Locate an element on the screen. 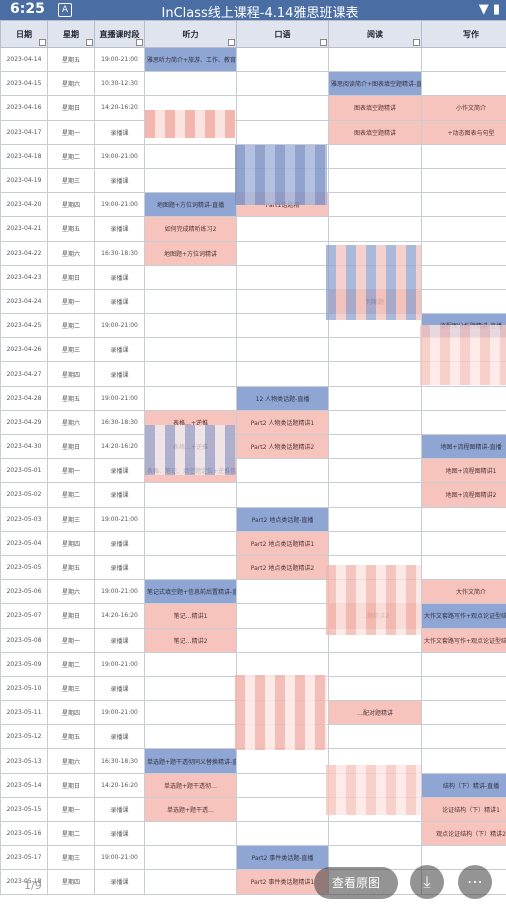 Image resolution: width=506 pixels, height=911 pixels. writing-cell: 大作文简介 is located at coordinates (463, 592).